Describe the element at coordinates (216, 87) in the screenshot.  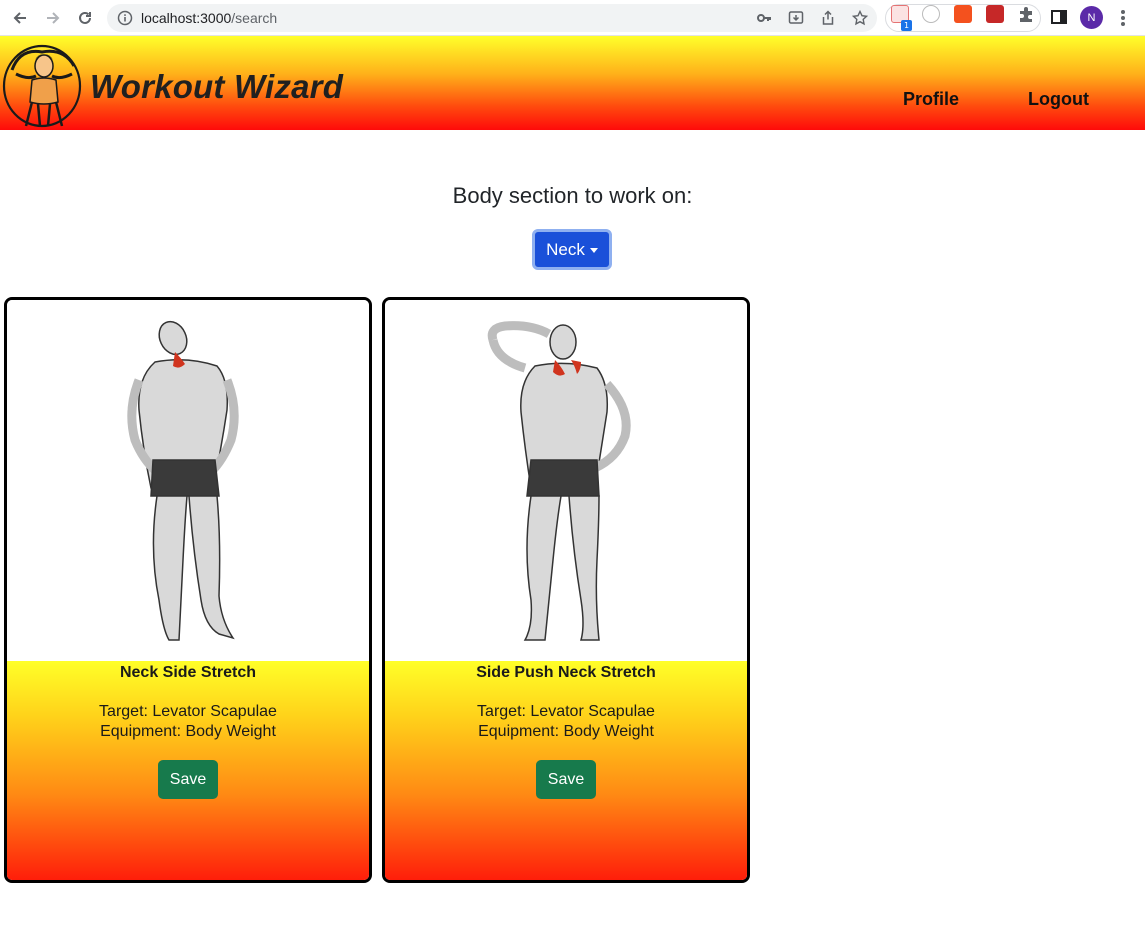
I see `app-brand-title: Workout Wizard` at that location.